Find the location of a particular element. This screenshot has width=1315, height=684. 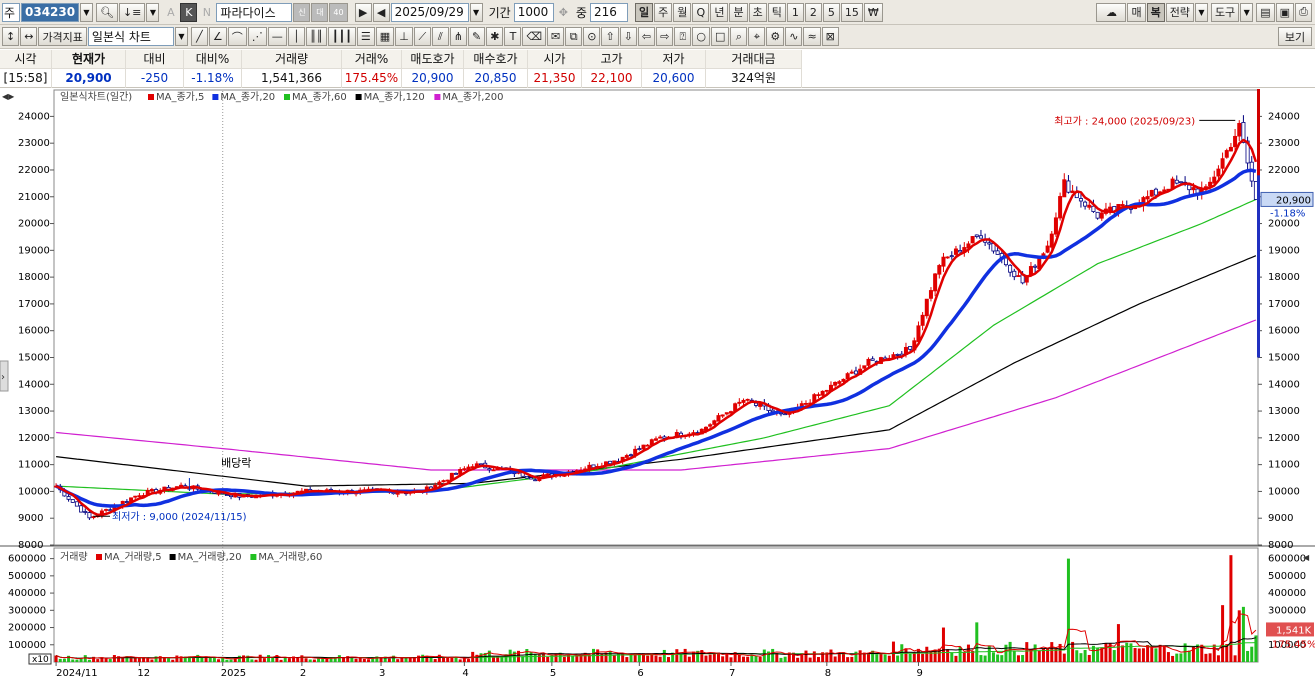

arrow-both-button: ↔ is located at coordinates (29, 36).